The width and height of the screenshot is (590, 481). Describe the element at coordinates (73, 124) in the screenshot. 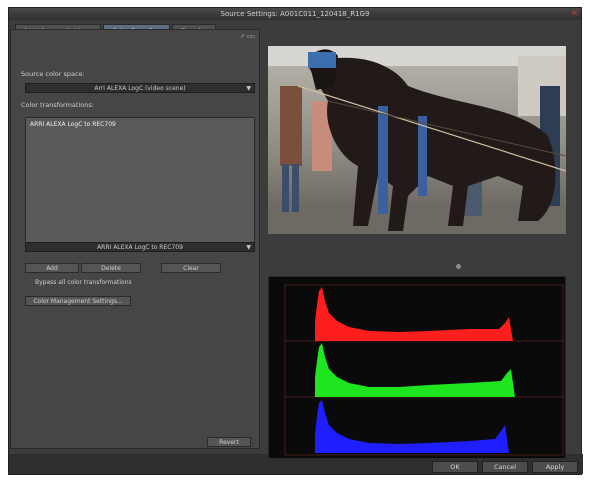

I see `list-item: ARRI ALEXA LogC to REC709` at that location.